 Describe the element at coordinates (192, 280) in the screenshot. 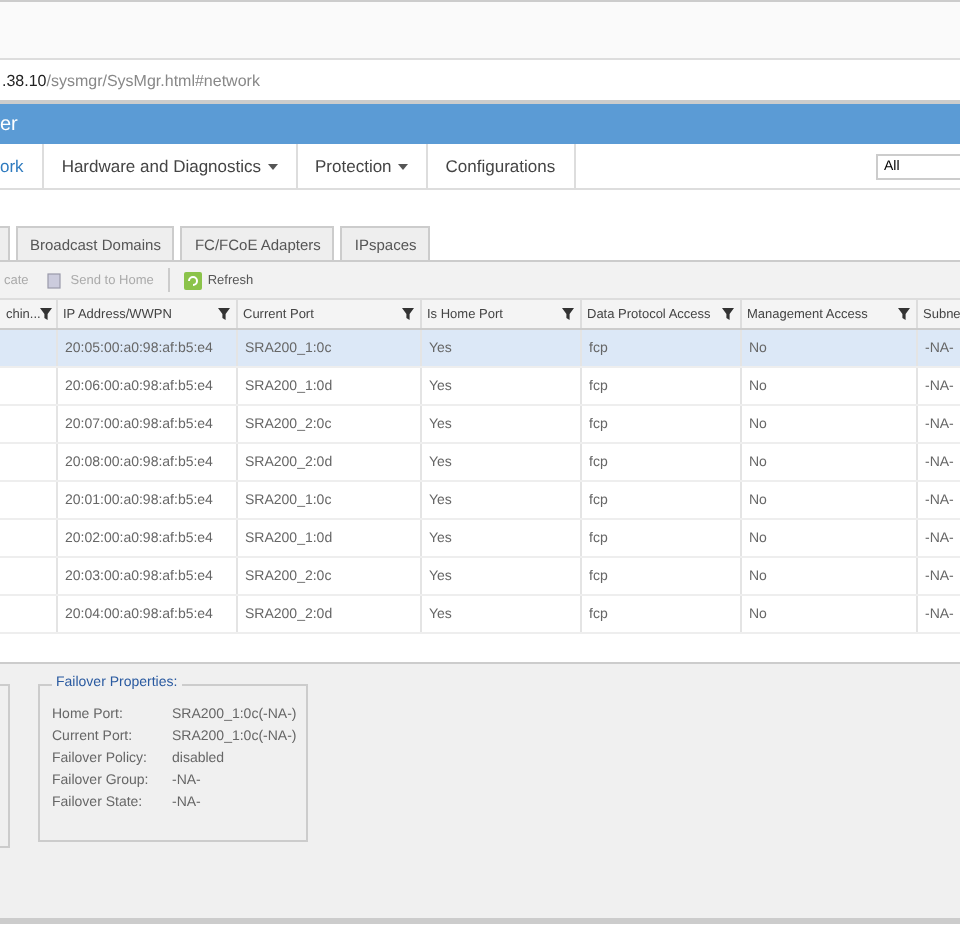

I see `refresh-icon` at that location.